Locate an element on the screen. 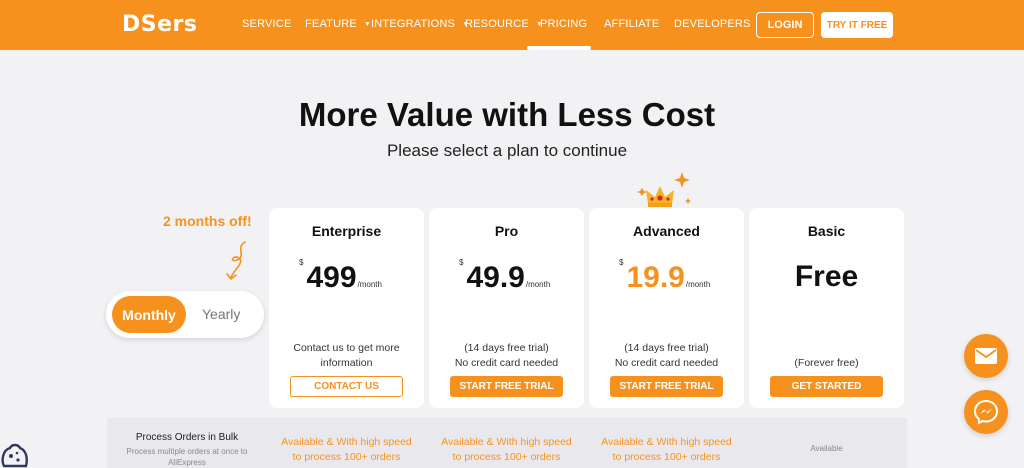 The width and height of the screenshot is (1024, 468). mail-button is located at coordinates (986, 356).